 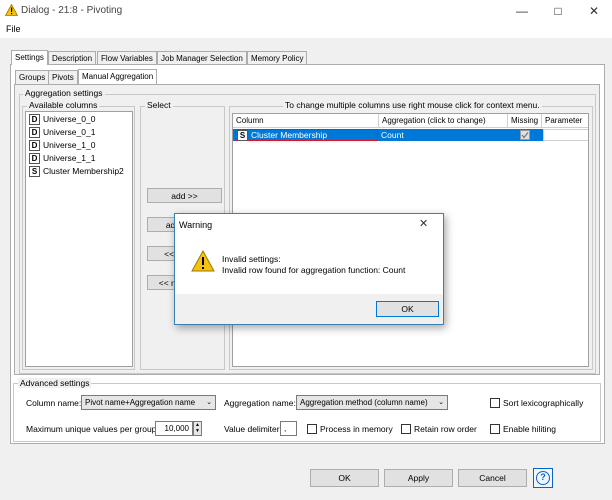 I want to click on column-name: Cluster Membership2, so click(x=83, y=171).